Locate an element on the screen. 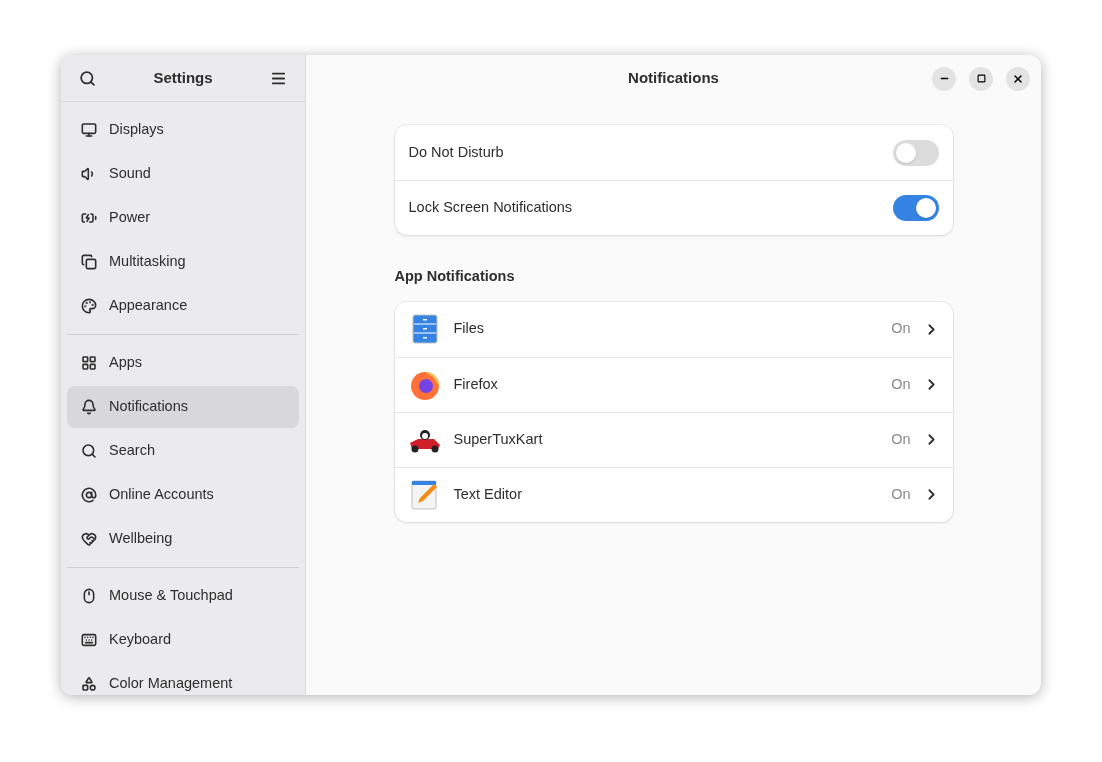 The height and width of the screenshot is (762, 1102). close-button is located at coordinates (1018, 78).